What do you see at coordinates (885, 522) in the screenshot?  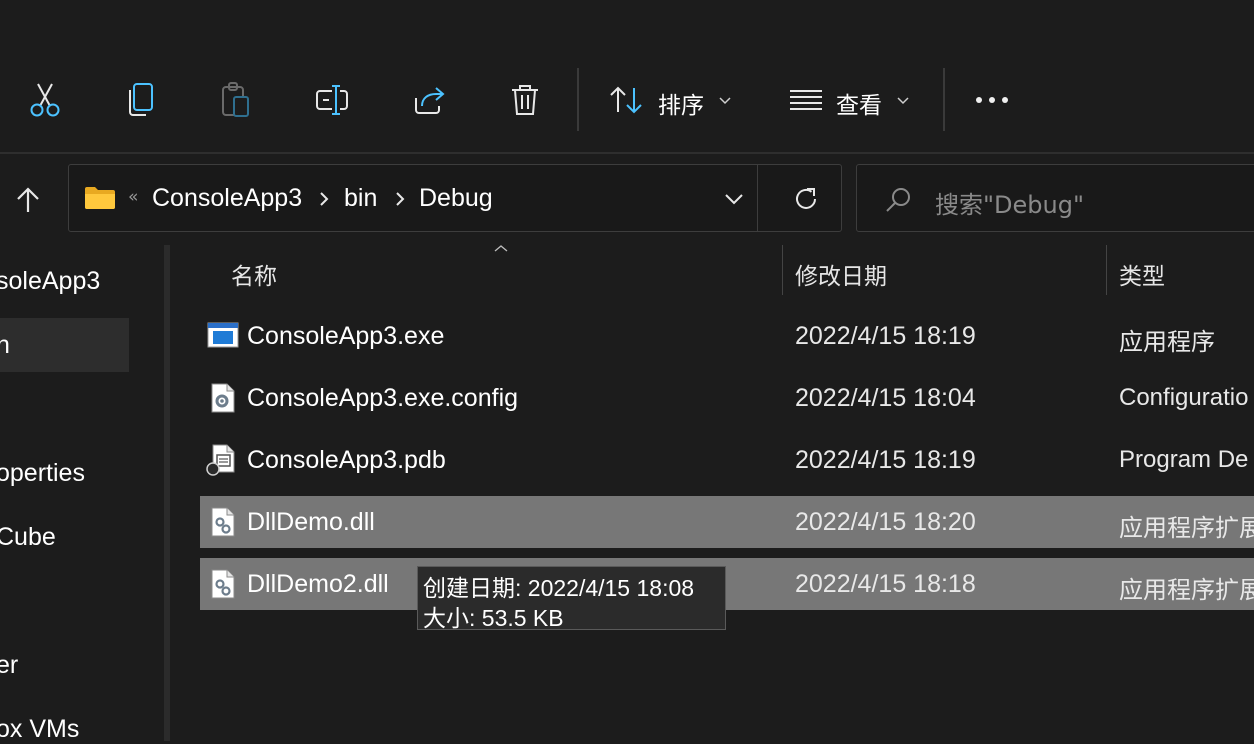 I see `file-date: 2022/4/15 18:20` at bounding box center [885, 522].